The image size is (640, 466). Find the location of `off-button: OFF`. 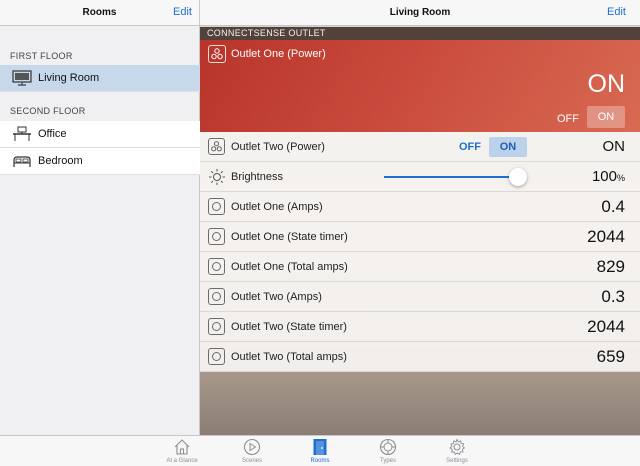

off-button: OFF is located at coordinates (470, 147).